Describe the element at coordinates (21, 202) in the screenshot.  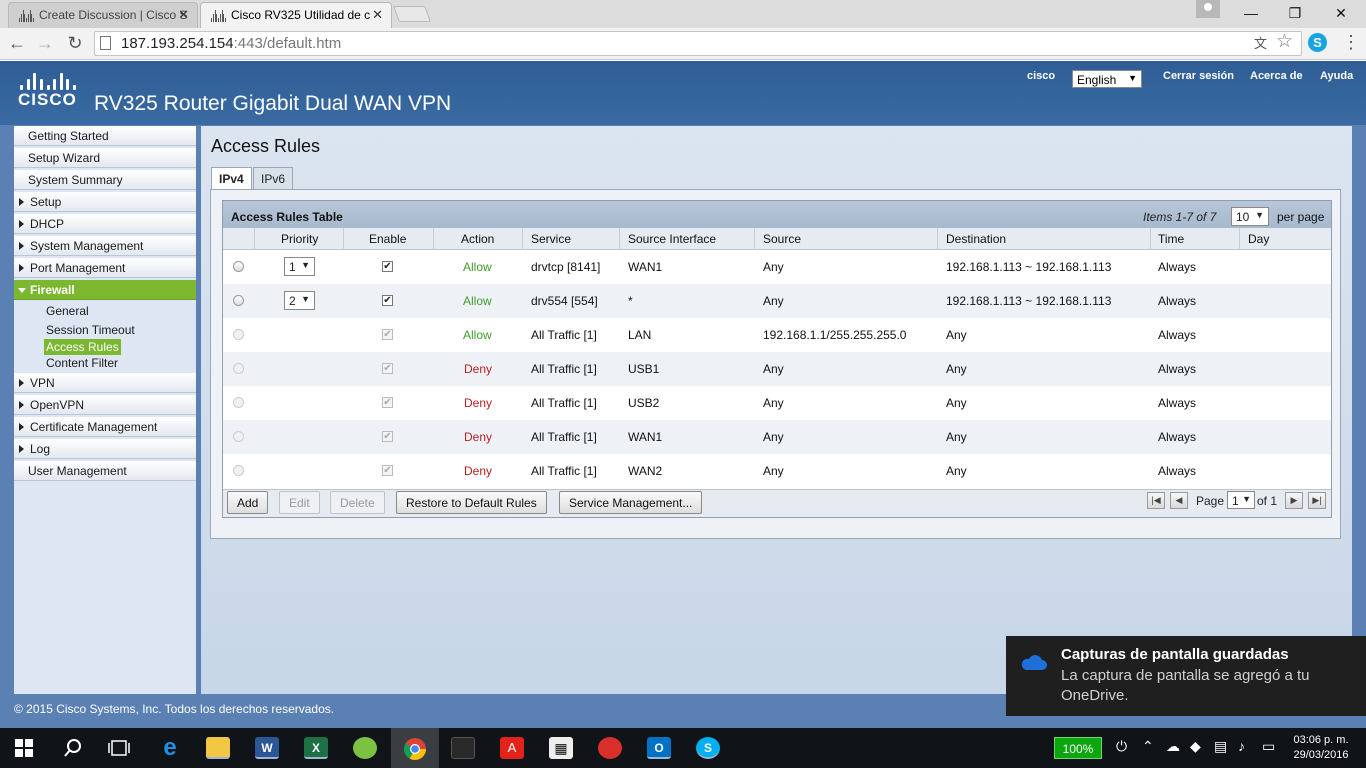
I see `expand-arrow-icon` at that location.